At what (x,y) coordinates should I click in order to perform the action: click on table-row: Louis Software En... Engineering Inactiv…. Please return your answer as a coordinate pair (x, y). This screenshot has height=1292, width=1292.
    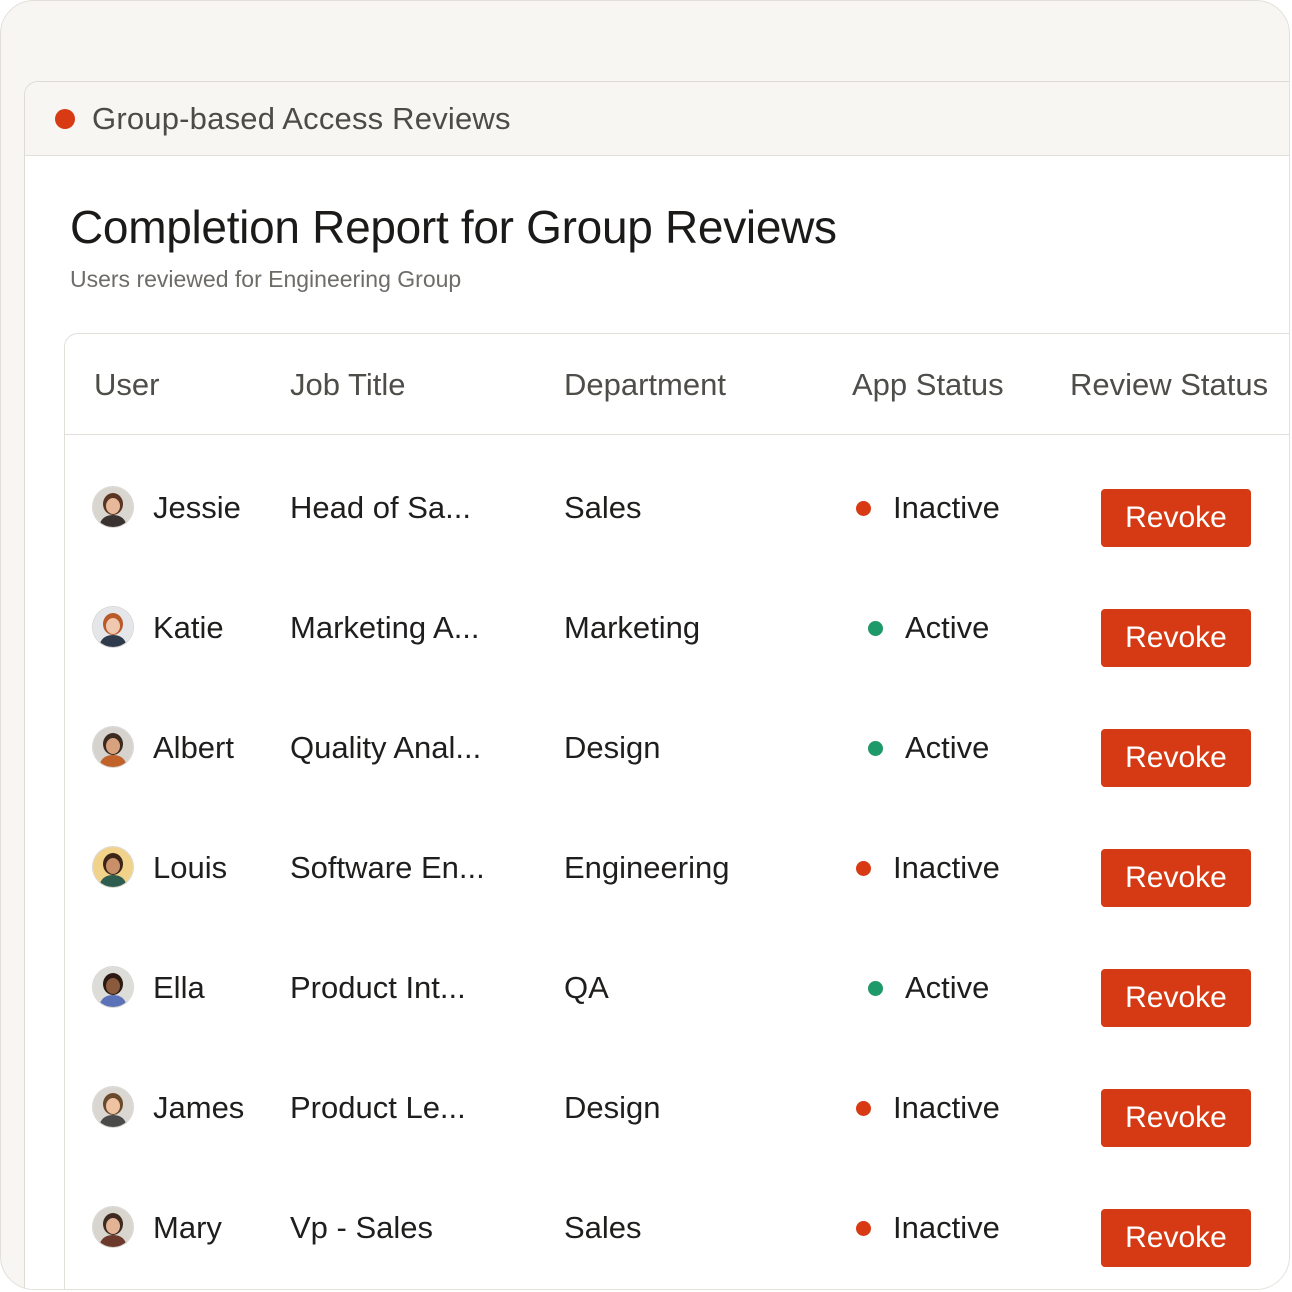
    Looking at the image, I should click on (677, 855).